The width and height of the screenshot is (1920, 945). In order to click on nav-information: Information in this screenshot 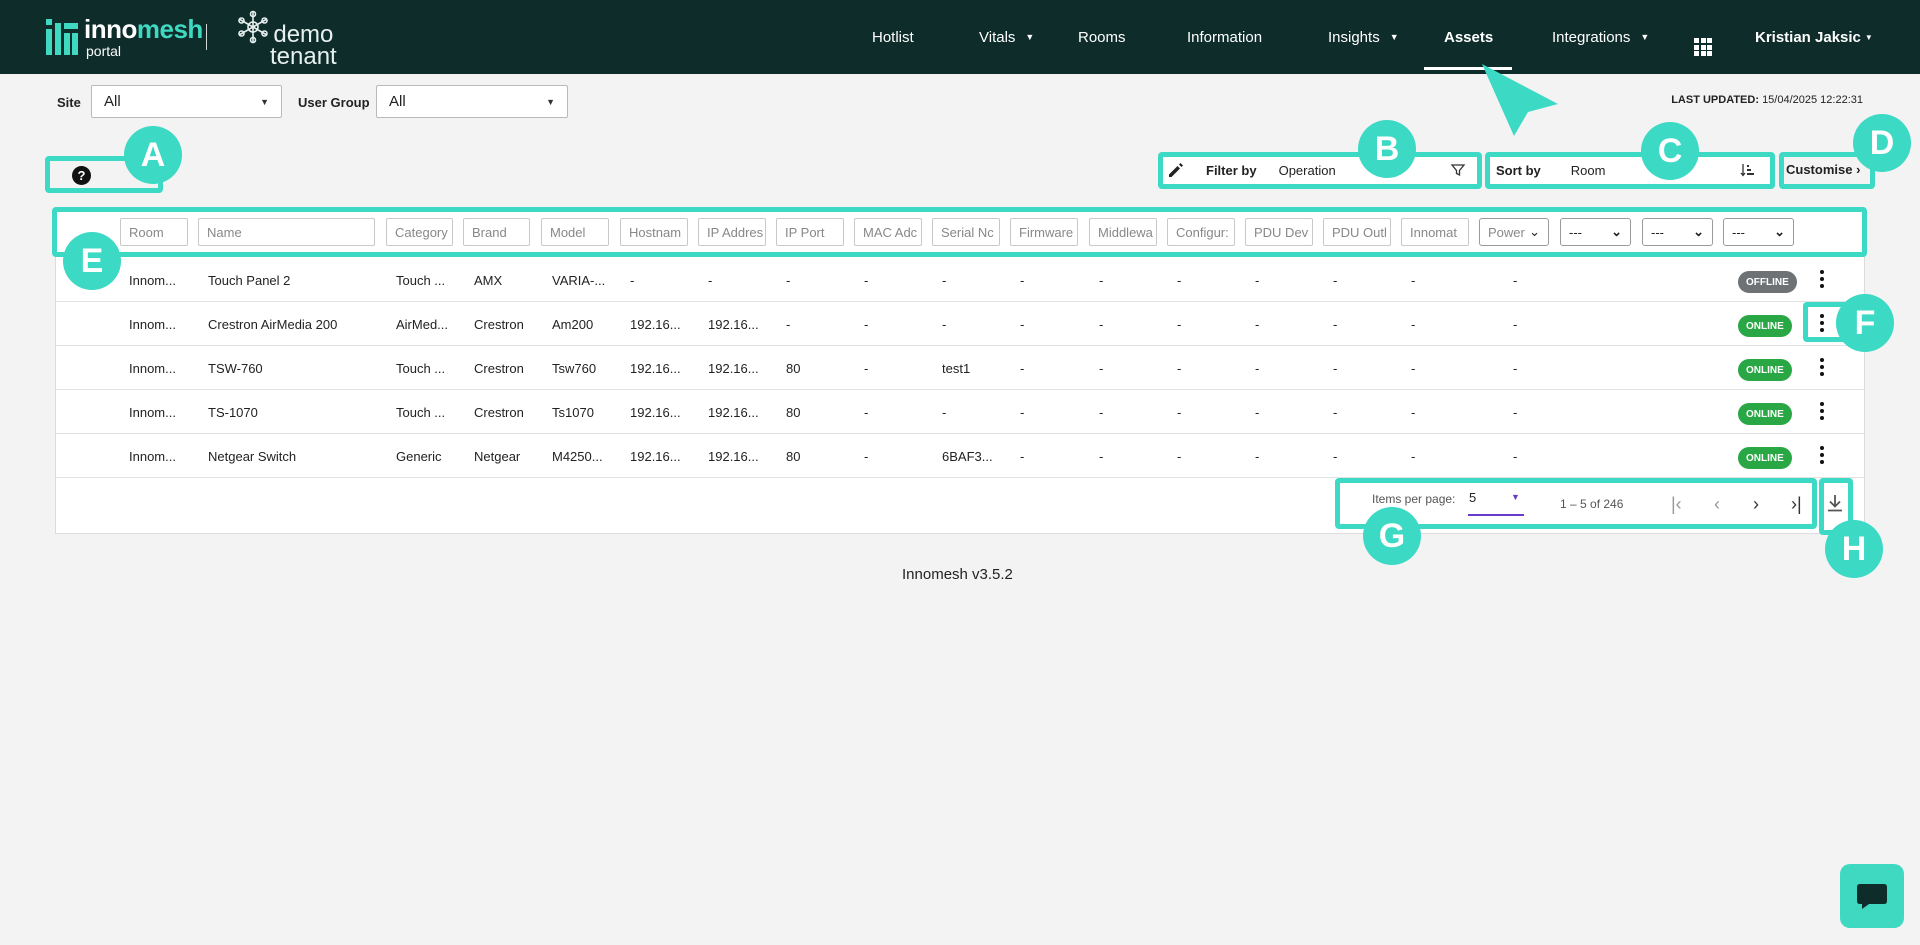, I will do `click(1224, 37)`.